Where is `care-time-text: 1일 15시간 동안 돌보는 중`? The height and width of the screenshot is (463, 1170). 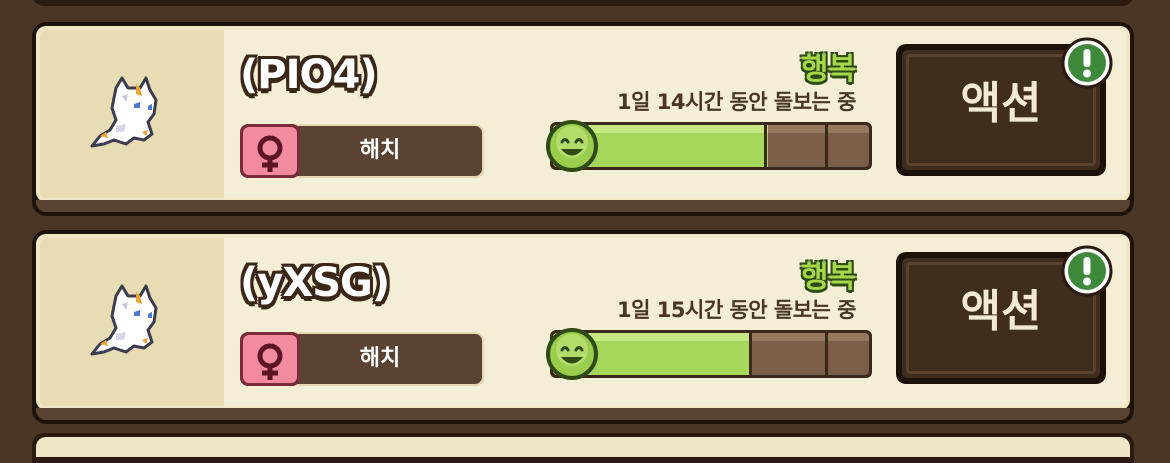
care-time-text: 1일 15시간 동안 돌보는 중 is located at coordinates (736, 310).